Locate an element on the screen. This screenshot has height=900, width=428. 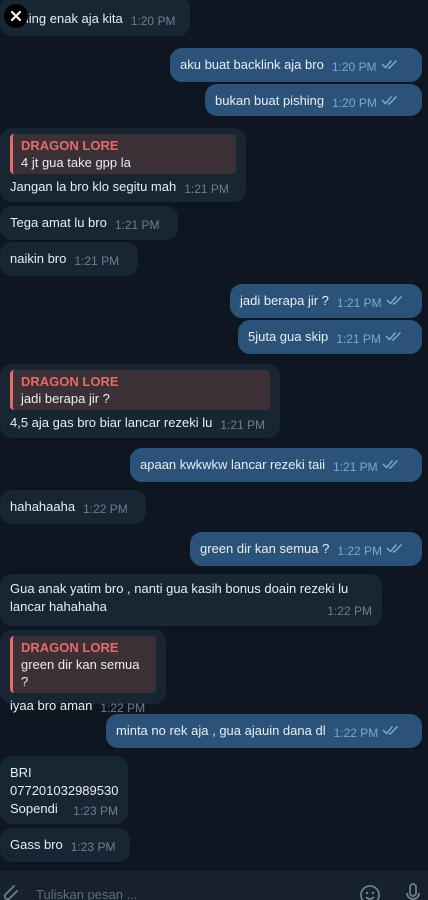
message-incoming: Tega amat lu bro 1:21 PM is located at coordinates (89, 223).